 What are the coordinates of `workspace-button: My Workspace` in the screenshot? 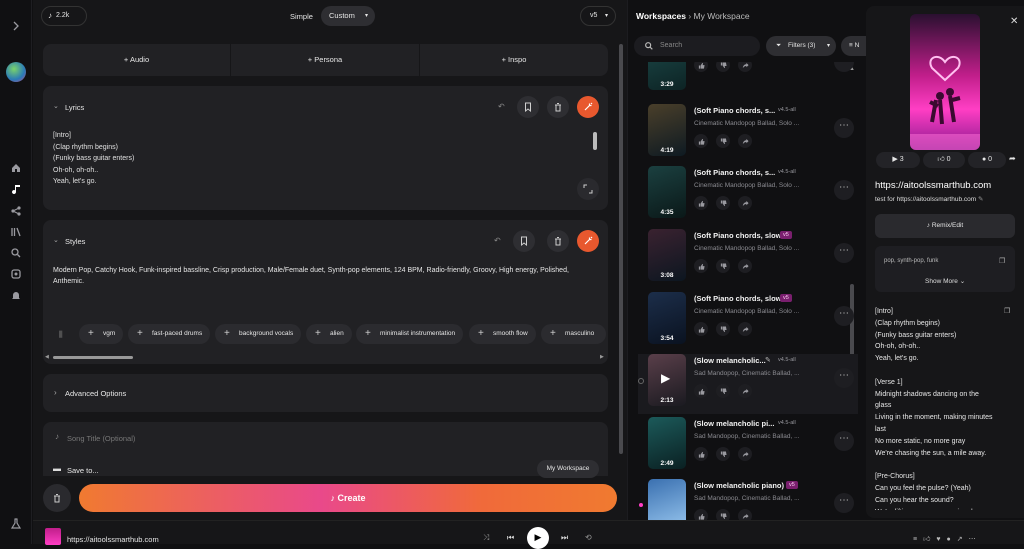 It's located at (568, 469).